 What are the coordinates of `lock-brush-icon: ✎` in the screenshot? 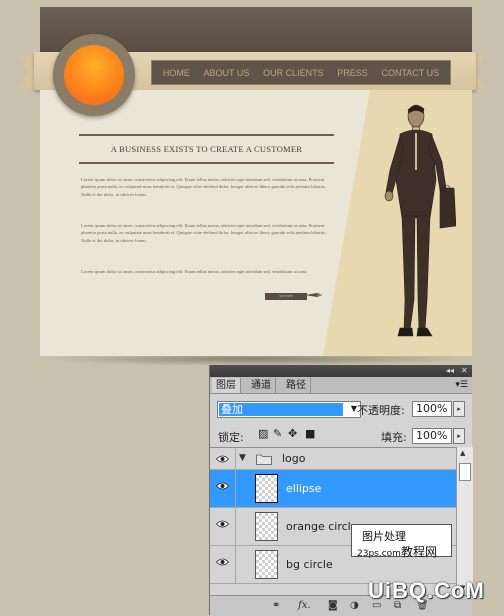 It's located at (277, 433).